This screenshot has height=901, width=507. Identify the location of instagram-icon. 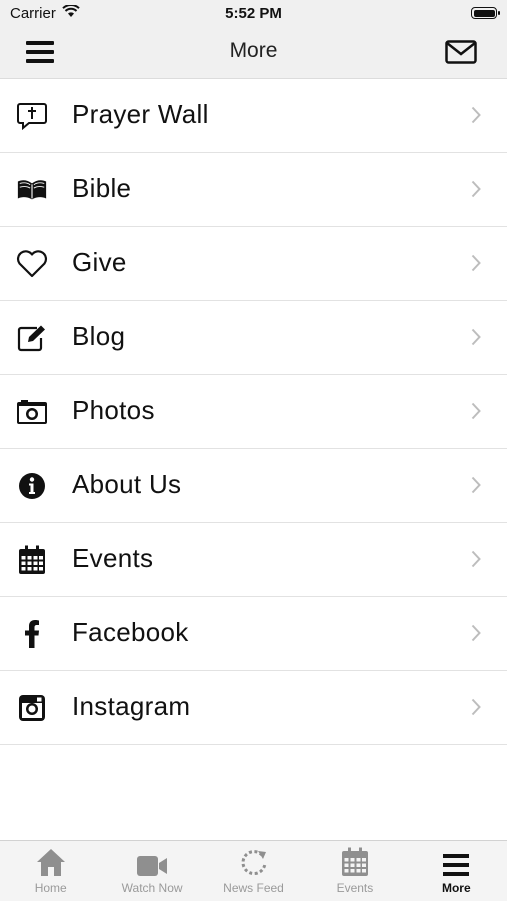
(32, 708).